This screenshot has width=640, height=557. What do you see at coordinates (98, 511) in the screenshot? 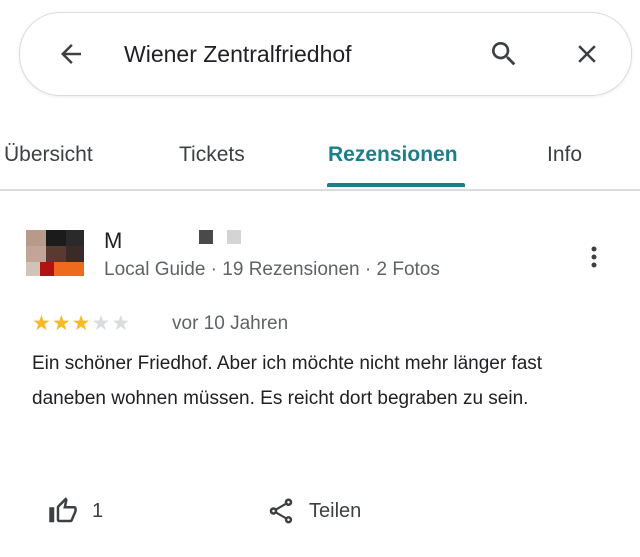
I see `like-count: 1` at bounding box center [98, 511].